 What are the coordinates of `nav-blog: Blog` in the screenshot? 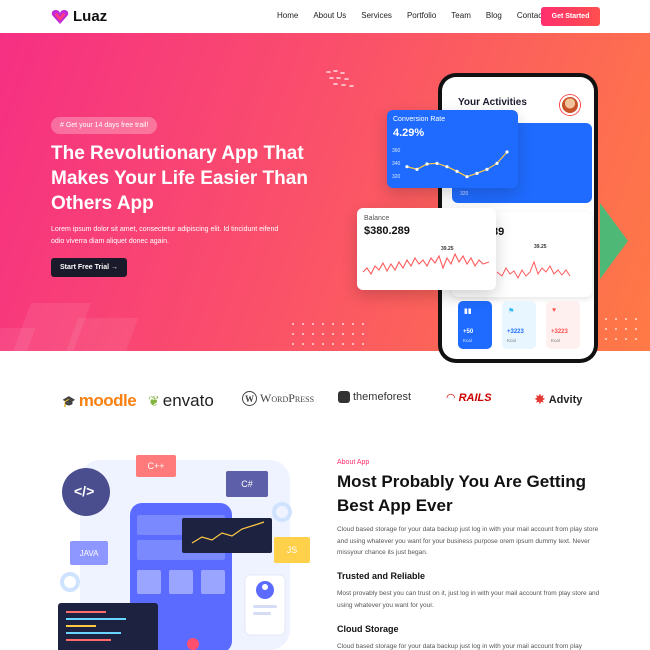 It's located at (494, 15).